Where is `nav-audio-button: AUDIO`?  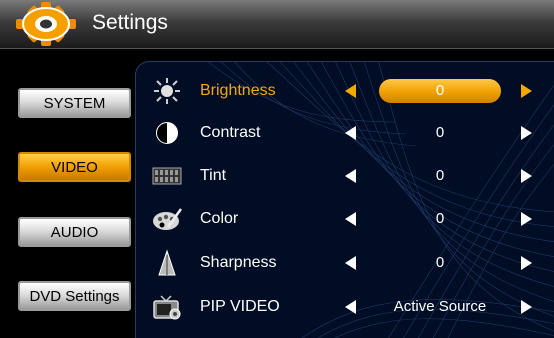
nav-audio-button: AUDIO is located at coordinates (74, 232).